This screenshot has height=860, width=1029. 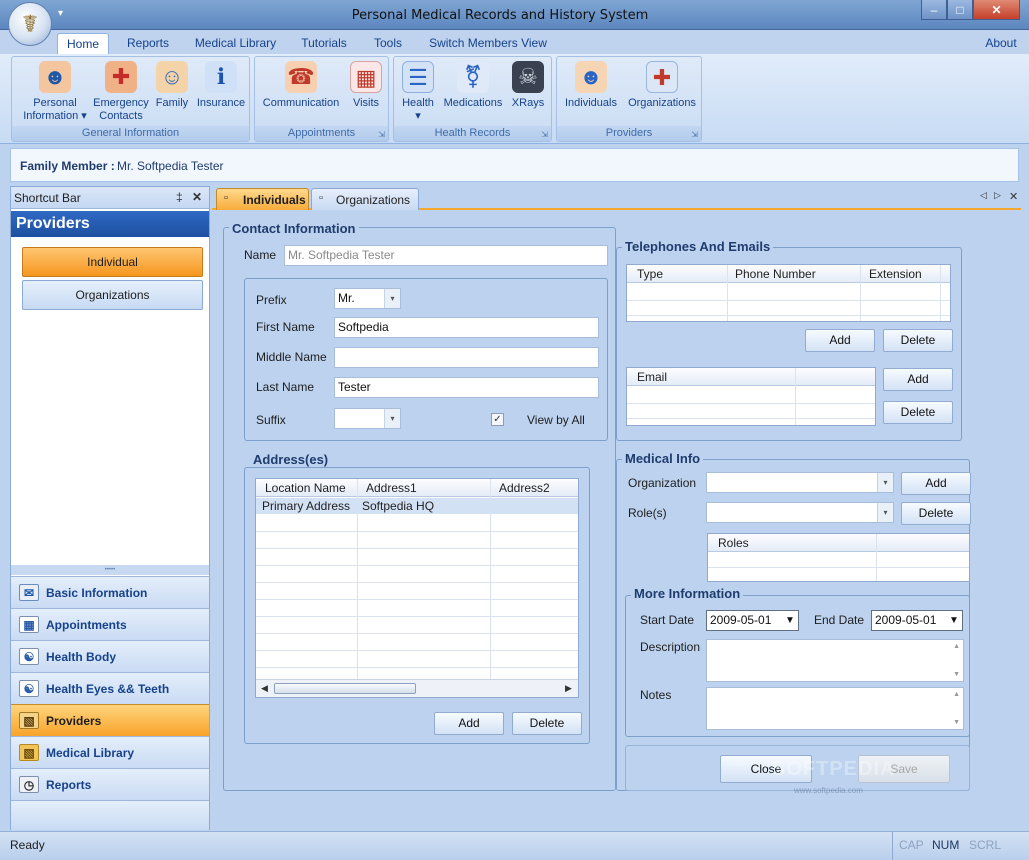 What do you see at coordinates (1013, 196) in the screenshot?
I see `close-tab-icon: ✕` at bounding box center [1013, 196].